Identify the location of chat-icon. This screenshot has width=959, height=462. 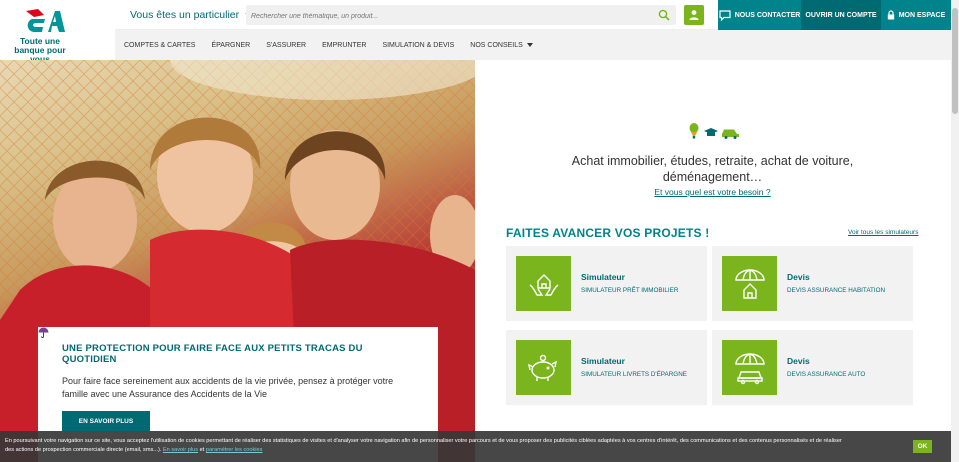
(725, 15).